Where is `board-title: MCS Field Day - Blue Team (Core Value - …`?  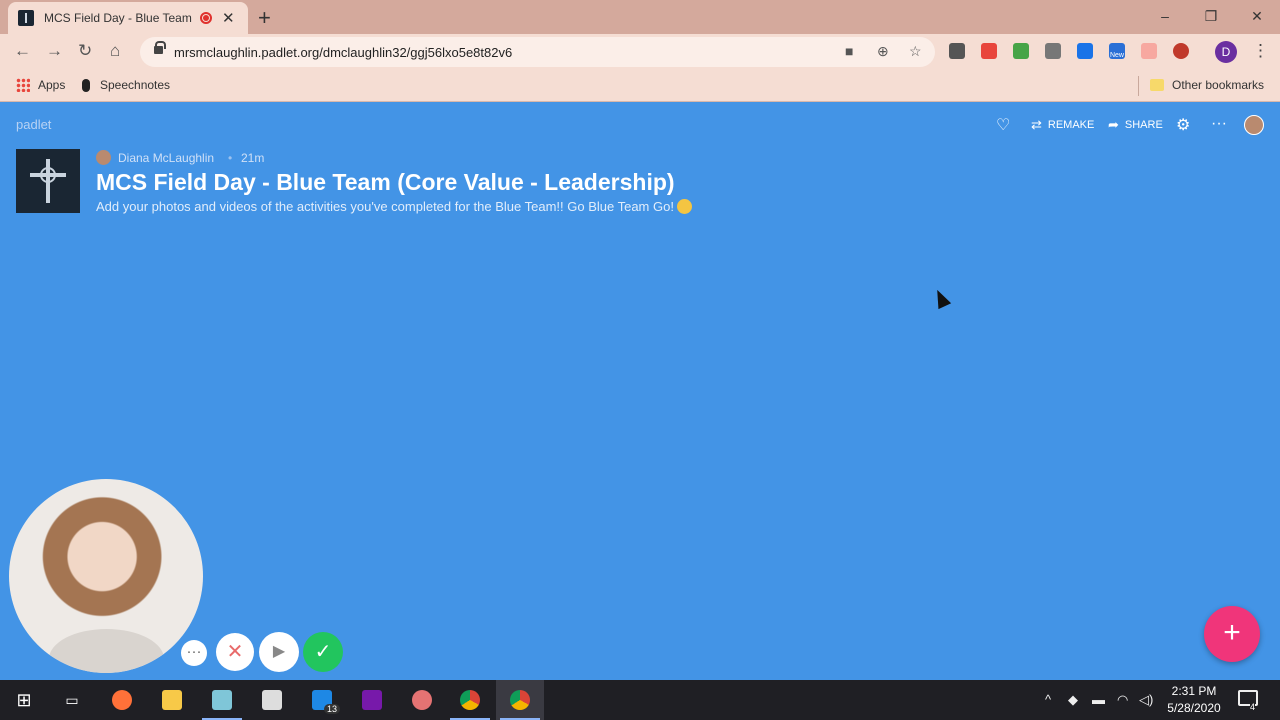
board-title: MCS Field Day - Blue Team (Core Value - … is located at coordinates (385, 182).